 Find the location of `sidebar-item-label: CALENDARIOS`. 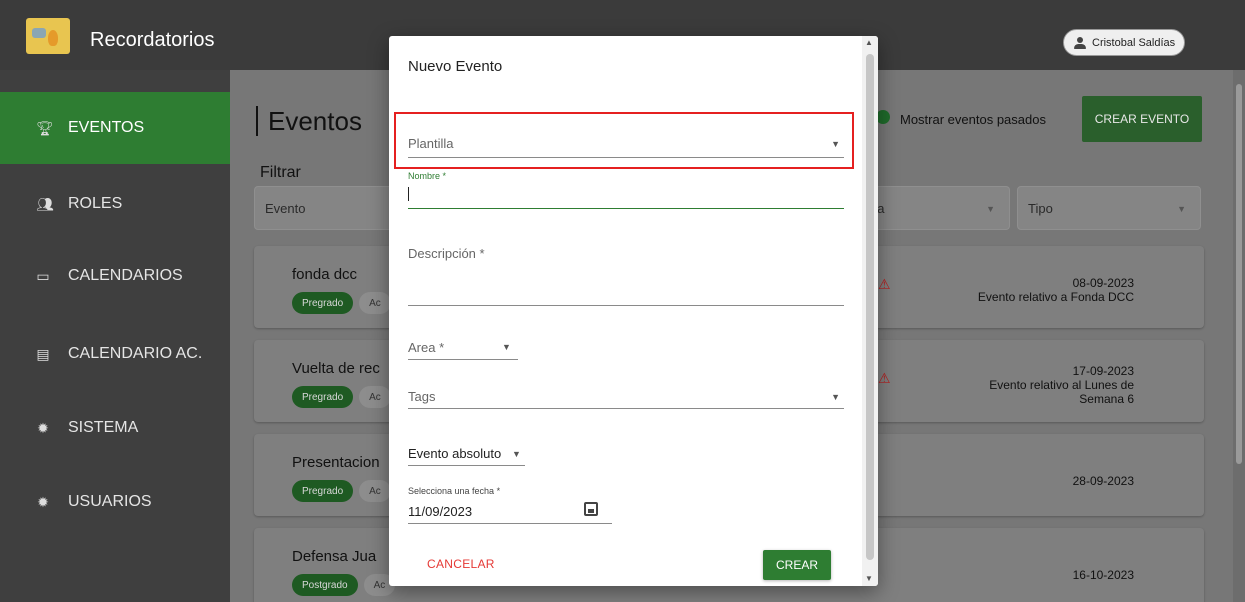

sidebar-item-label: CALENDARIOS is located at coordinates (125, 275).